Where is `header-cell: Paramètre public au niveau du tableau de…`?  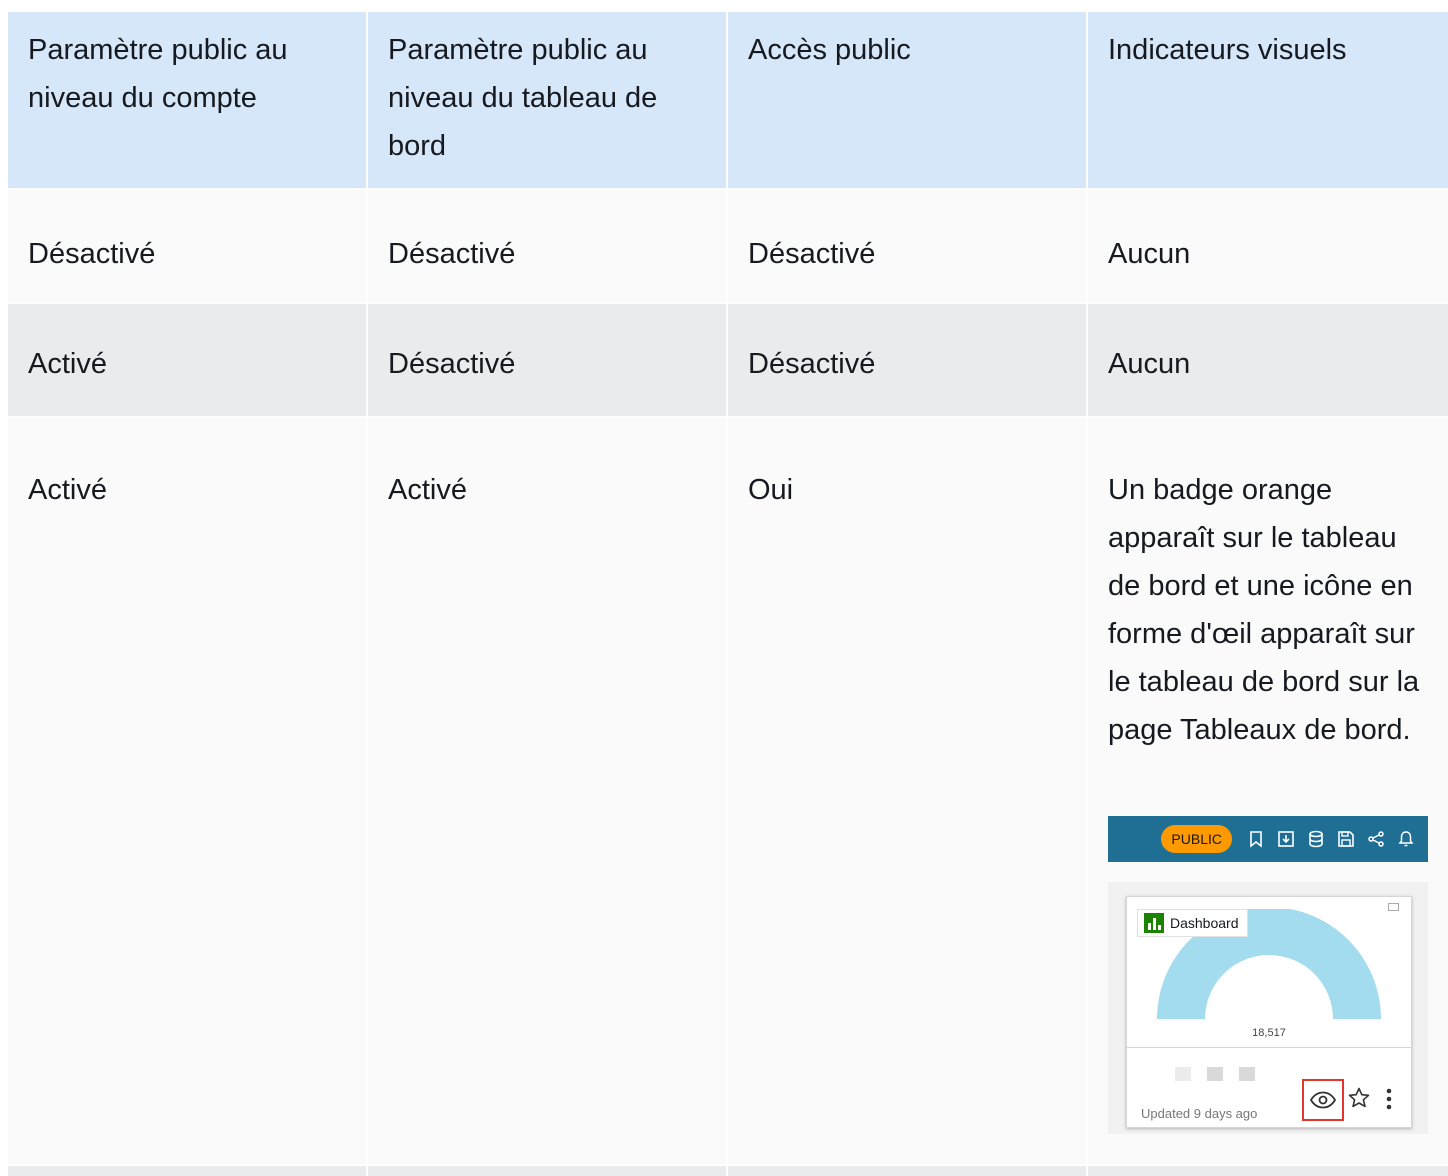
header-cell: Paramètre public au niveau du tableau de… is located at coordinates (547, 100).